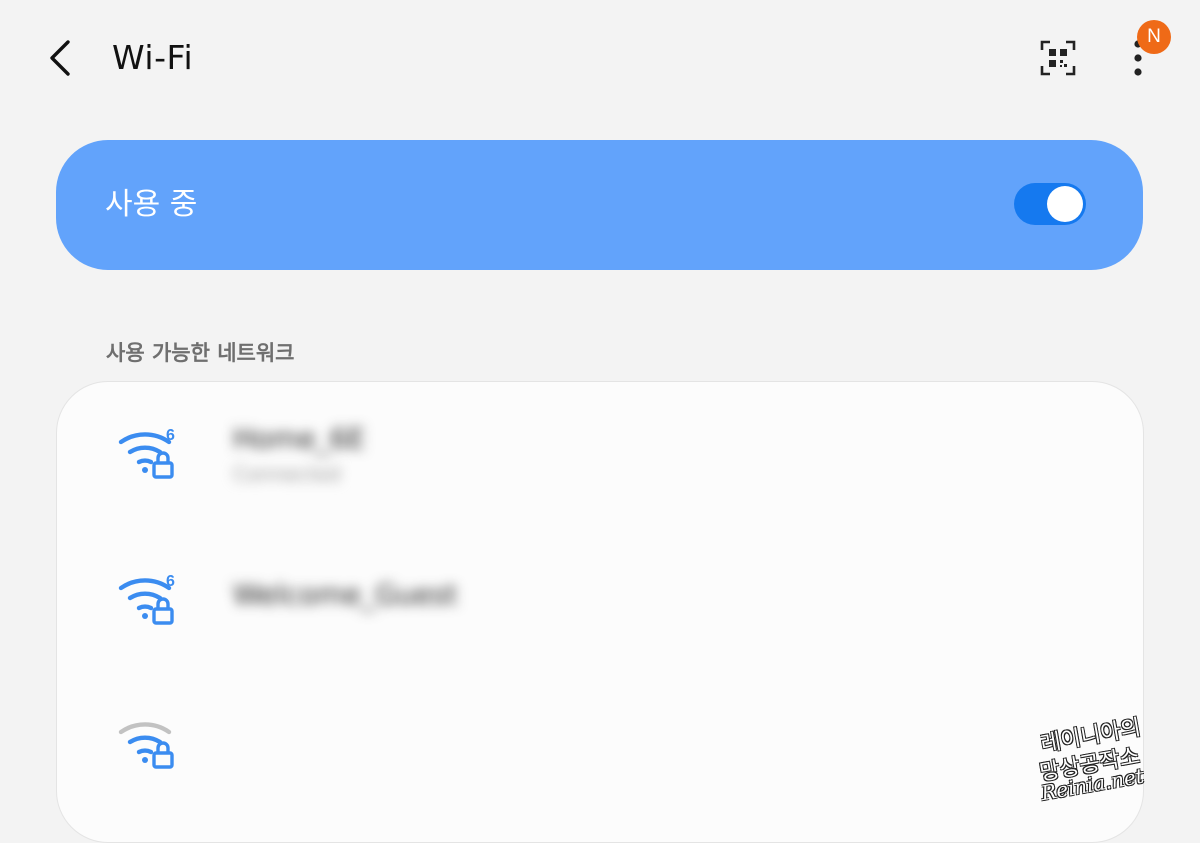  Describe the element at coordinates (153, 57) in the screenshot. I see `page-title: Wi-Fi` at that location.